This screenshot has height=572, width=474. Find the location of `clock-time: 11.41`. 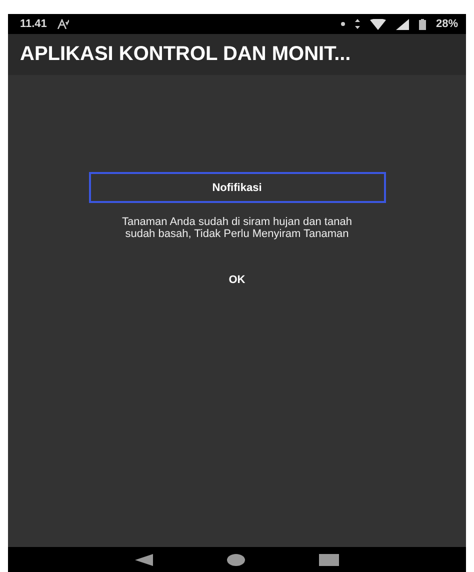

clock-time: 11.41 is located at coordinates (33, 24).